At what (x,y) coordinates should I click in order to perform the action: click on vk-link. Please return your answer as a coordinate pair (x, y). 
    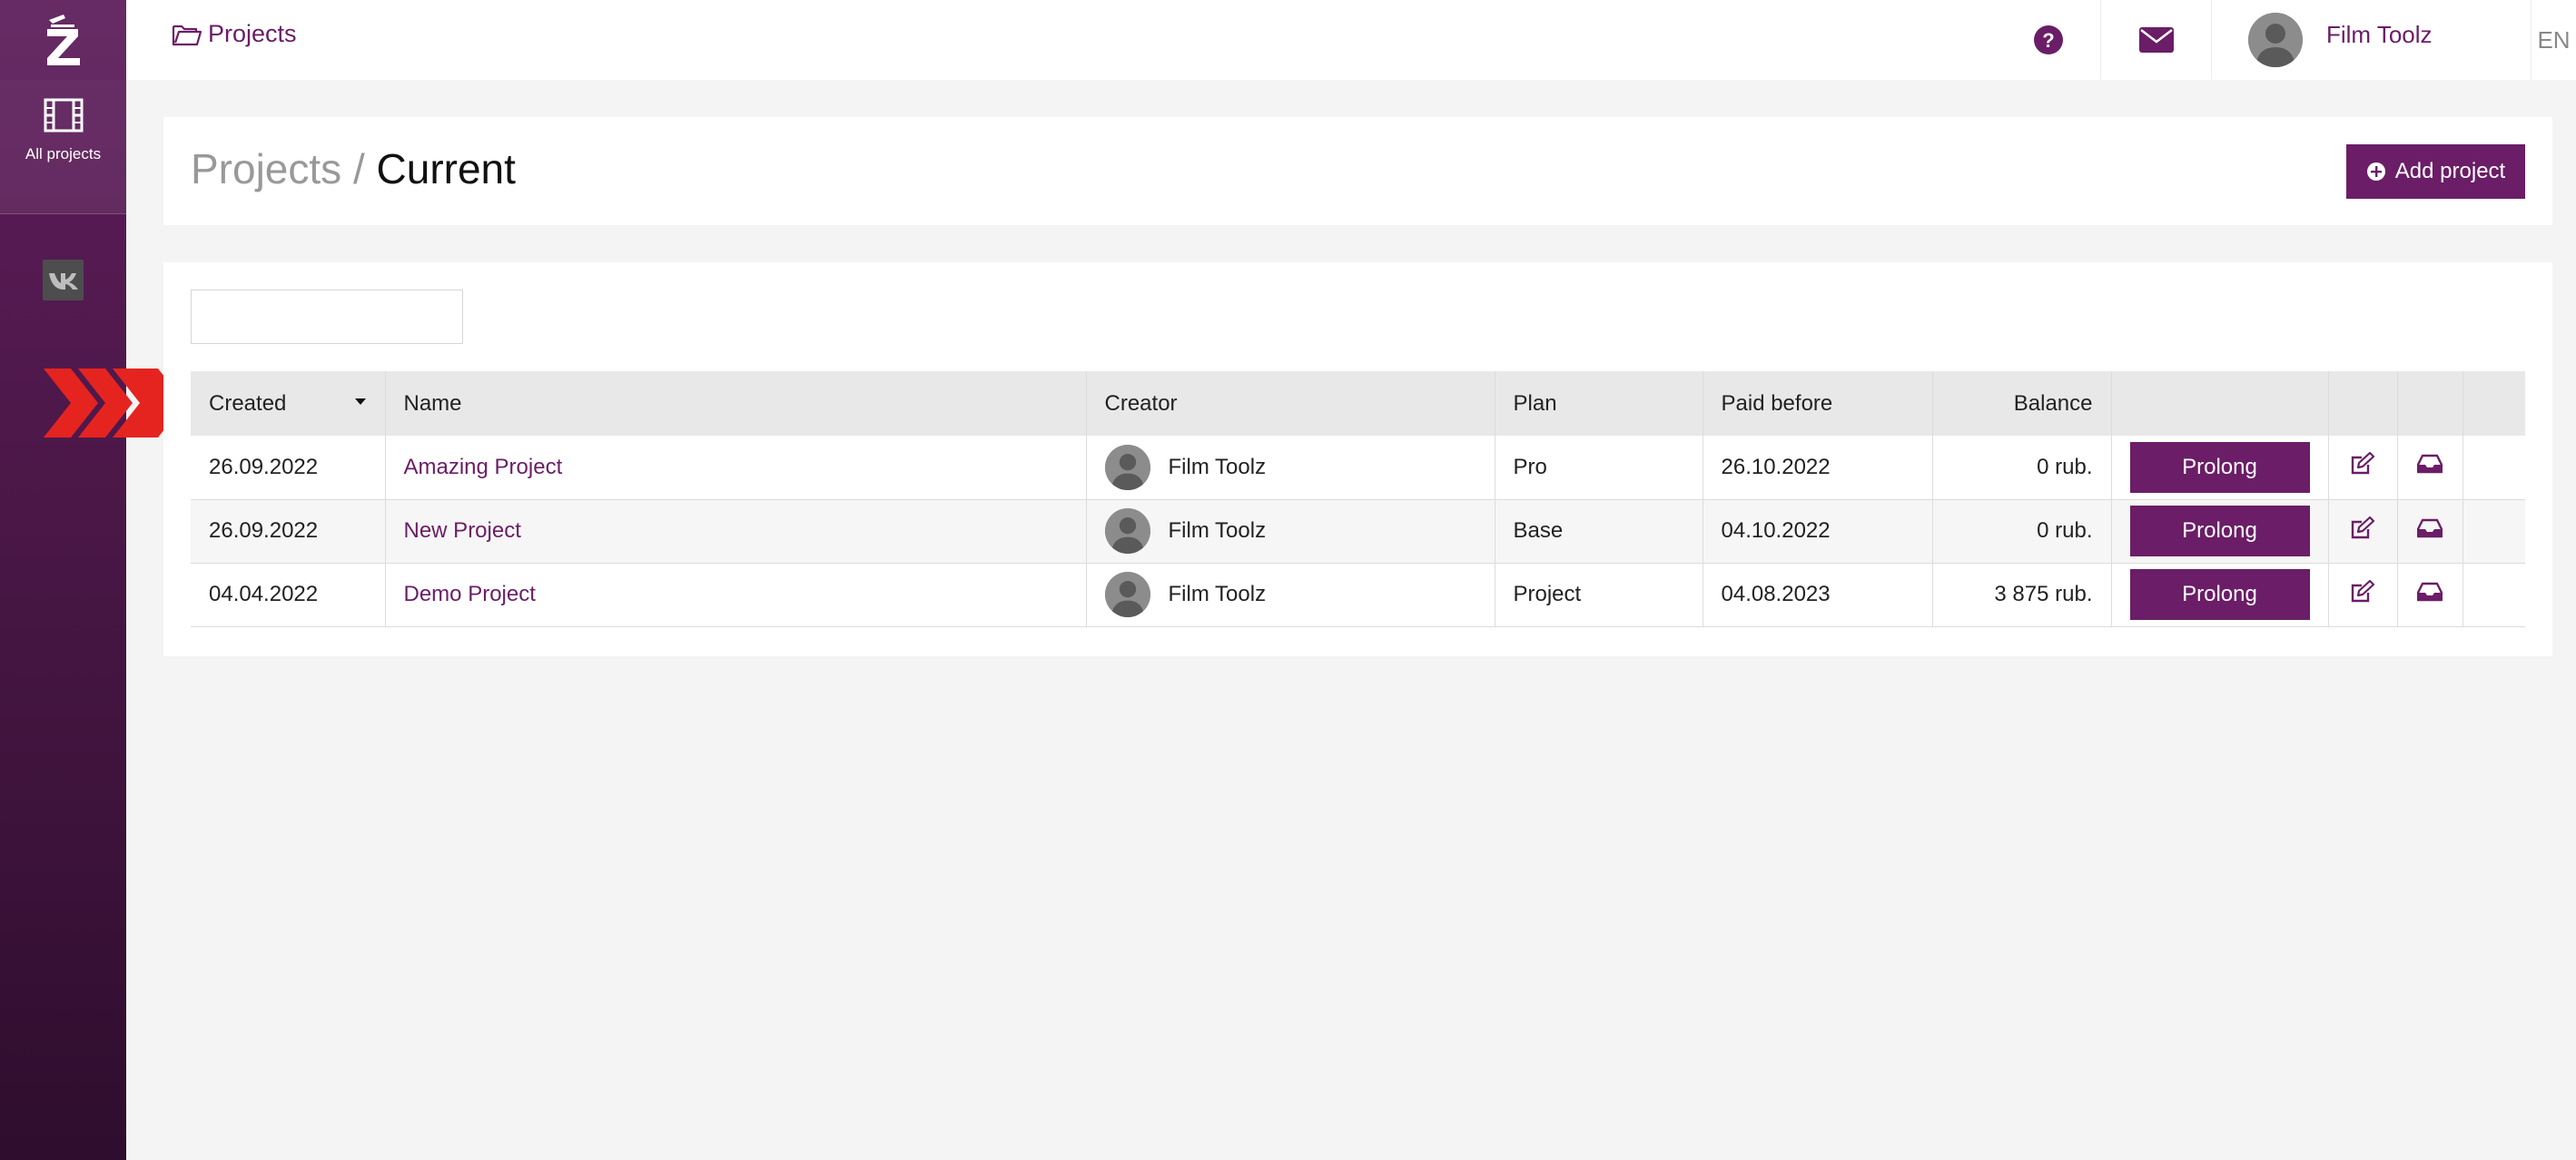
    Looking at the image, I should click on (63, 280).